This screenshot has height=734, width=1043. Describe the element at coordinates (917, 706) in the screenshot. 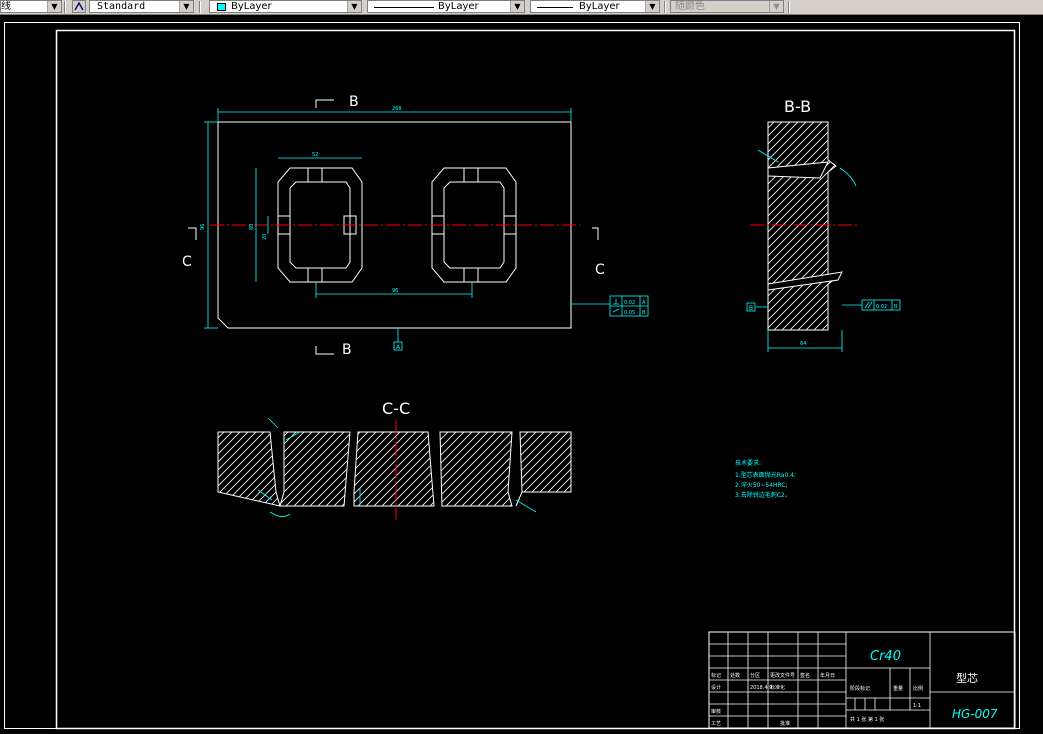

I see `svg-text: 1:1` at that location.